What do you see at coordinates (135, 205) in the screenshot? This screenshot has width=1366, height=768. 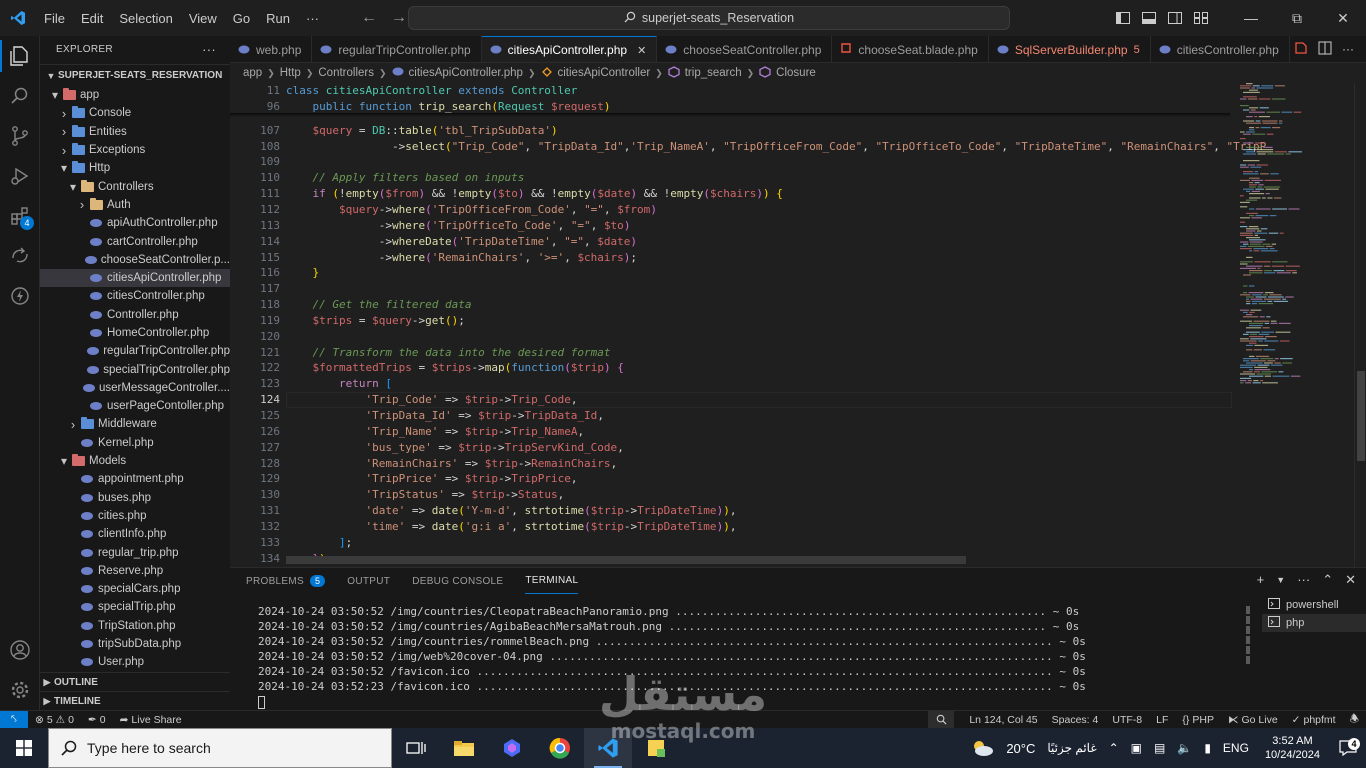 I see `folder-item: › Auth` at bounding box center [135, 205].